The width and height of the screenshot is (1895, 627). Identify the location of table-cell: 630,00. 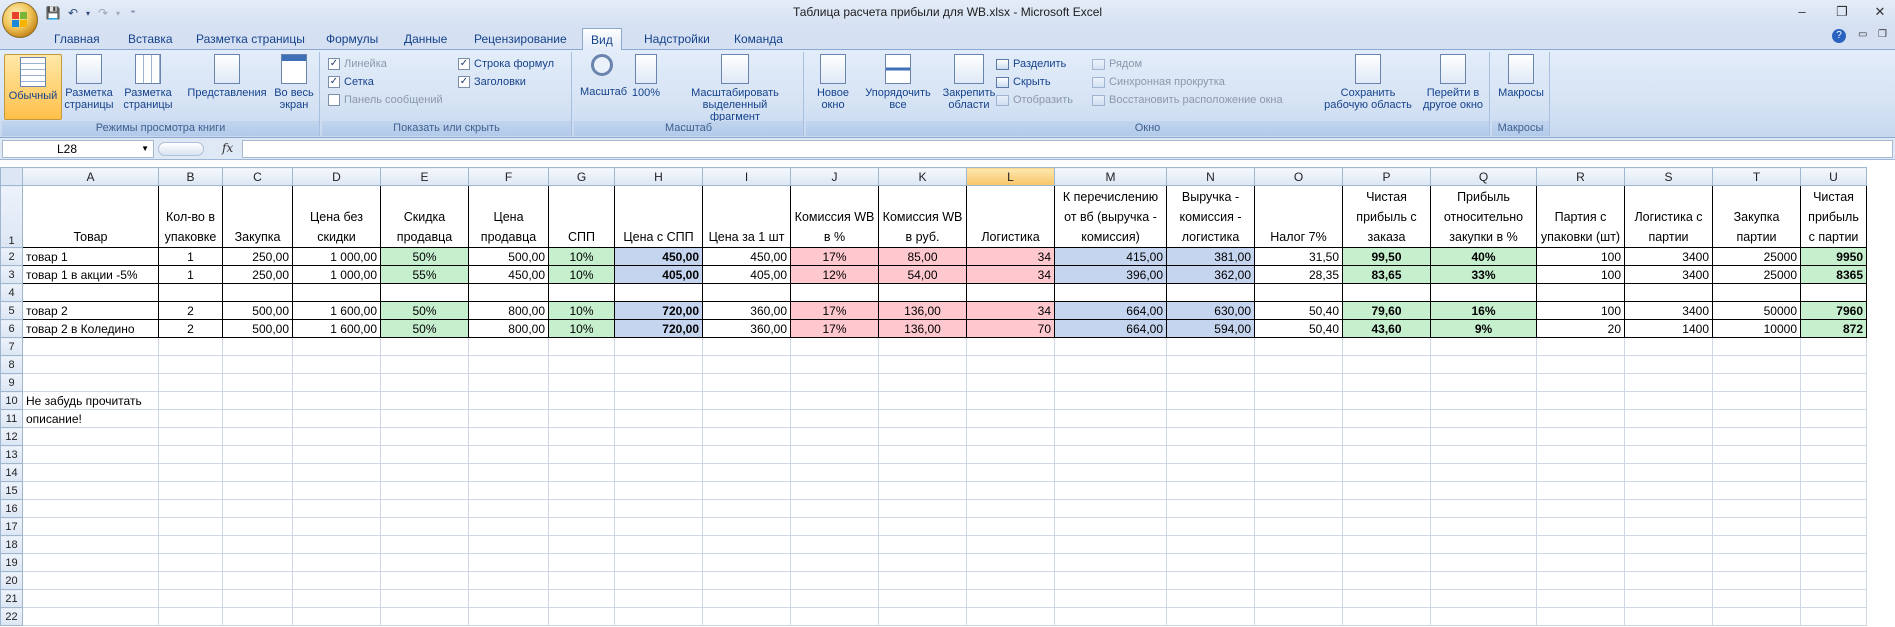
(1210, 310).